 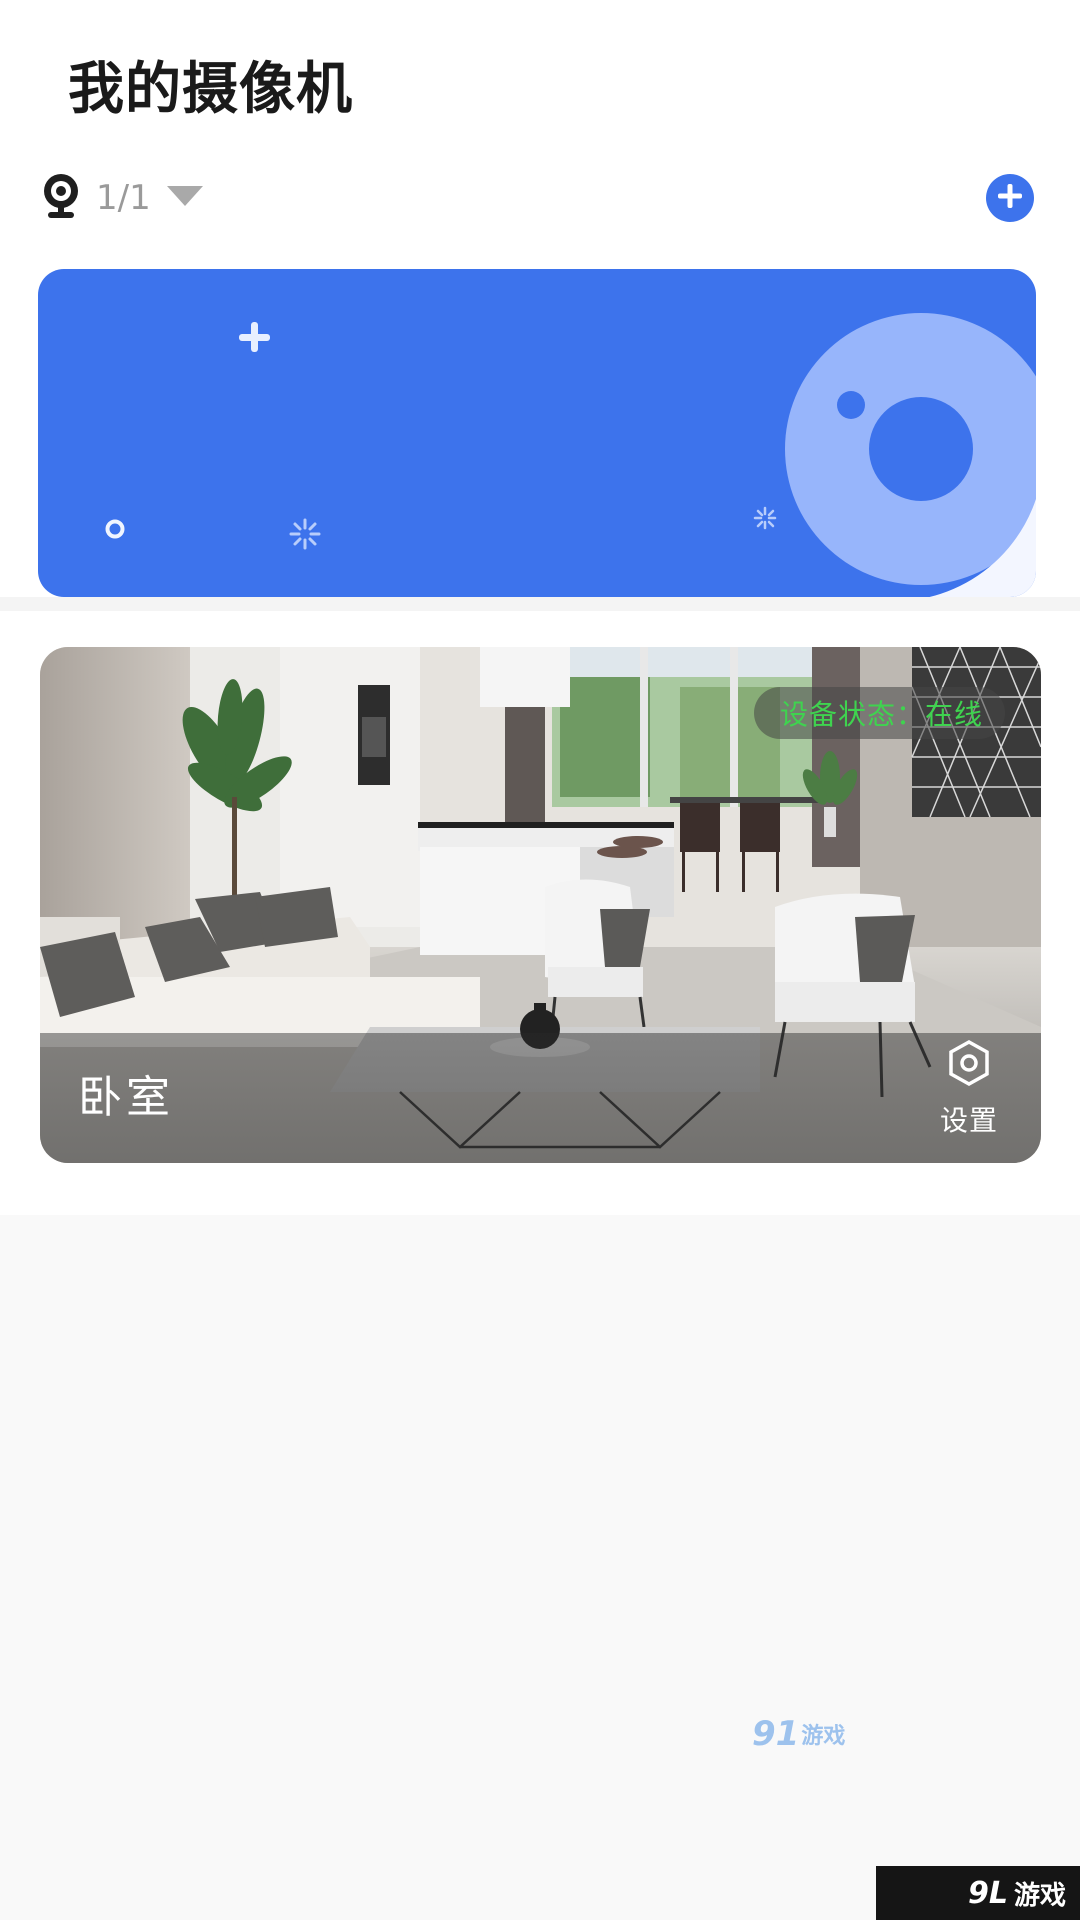 What do you see at coordinates (823, 1736) in the screenshot?
I see `watermark-text: 游戏` at bounding box center [823, 1736].